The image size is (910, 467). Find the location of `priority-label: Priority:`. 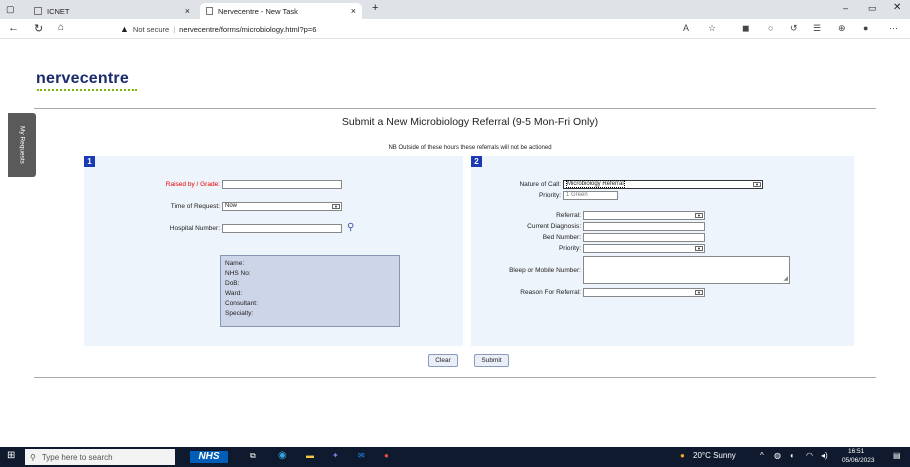

priority-label: Priority: is located at coordinates (549, 195).